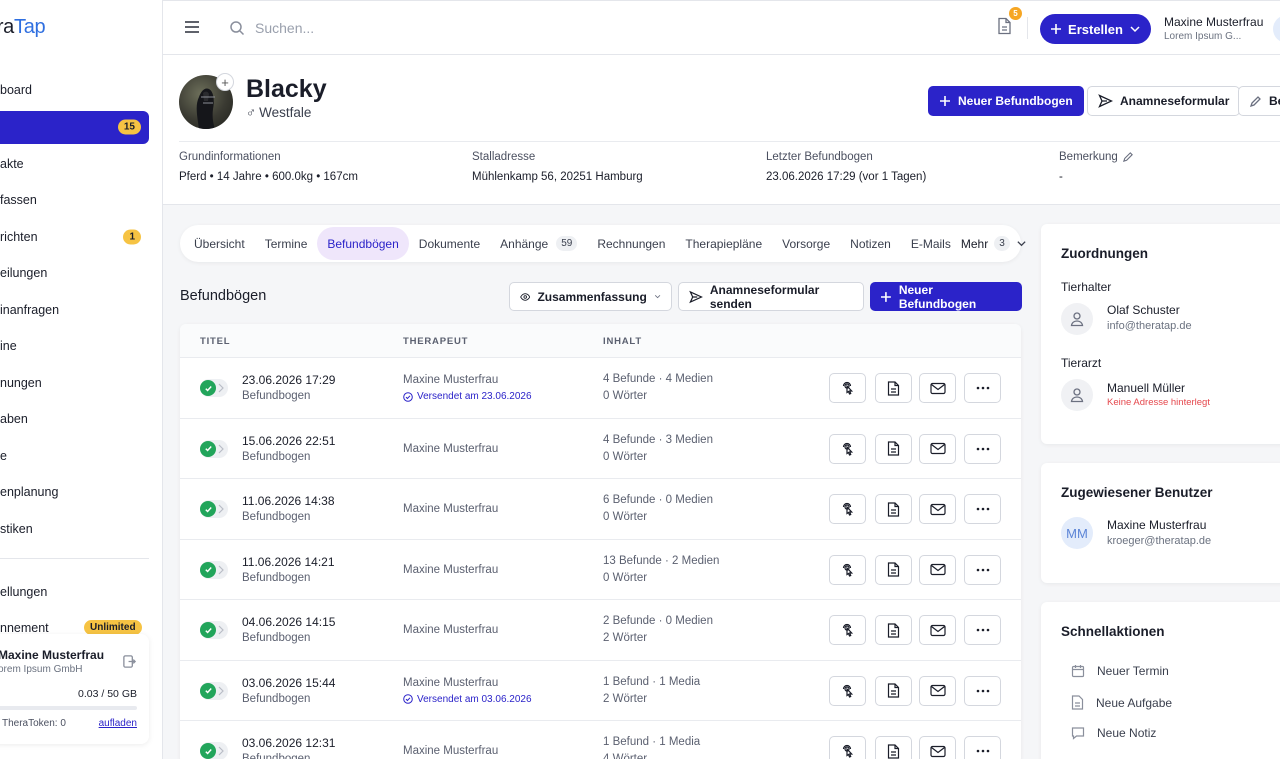 Image resolution: width=1280 pixels, height=759 pixels. I want to click on sidebar-item-subscription: nnement, so click(24, 628).